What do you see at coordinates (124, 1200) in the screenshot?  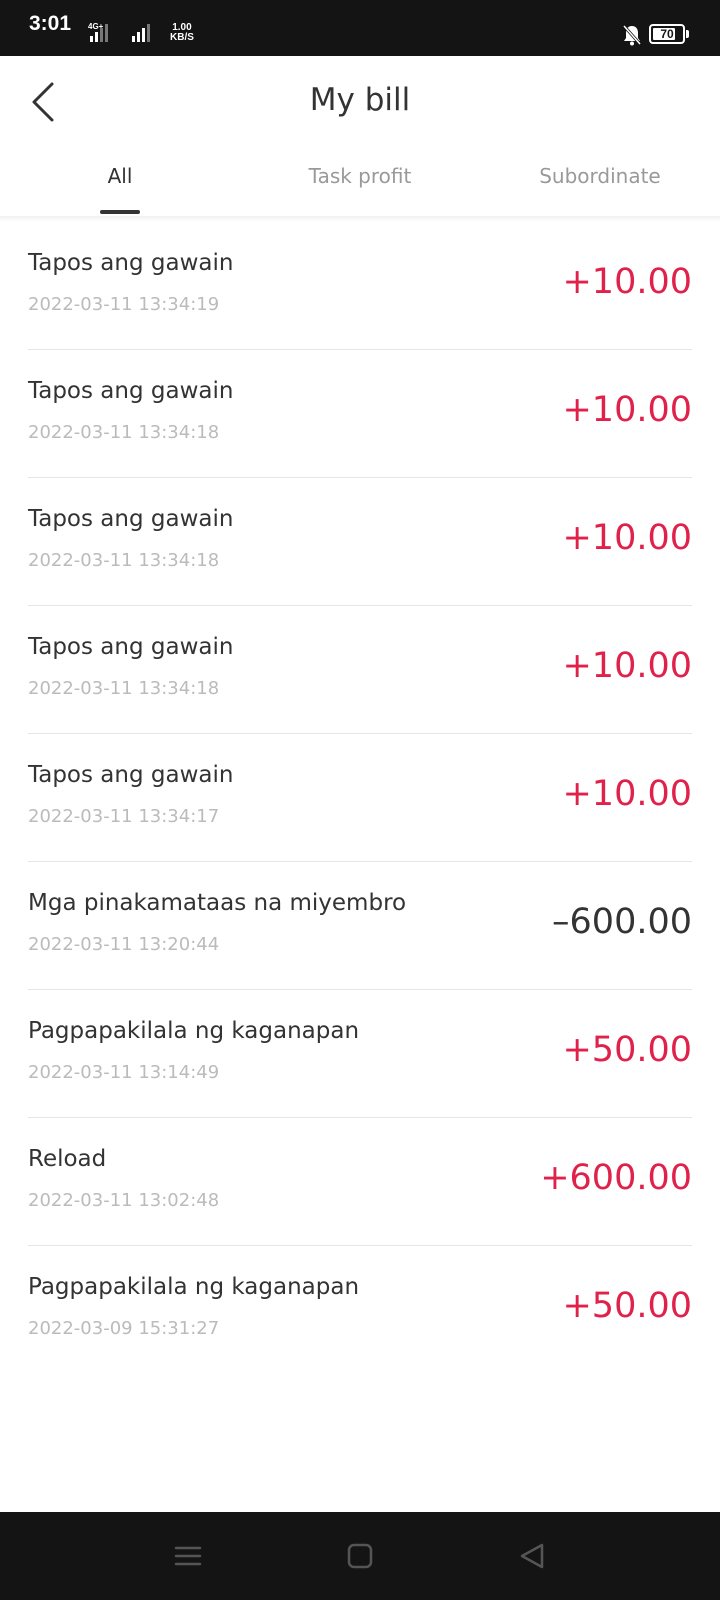 I see `bill-time: 2022-03-11 13:02:48` at bounding box center [124, 1200].